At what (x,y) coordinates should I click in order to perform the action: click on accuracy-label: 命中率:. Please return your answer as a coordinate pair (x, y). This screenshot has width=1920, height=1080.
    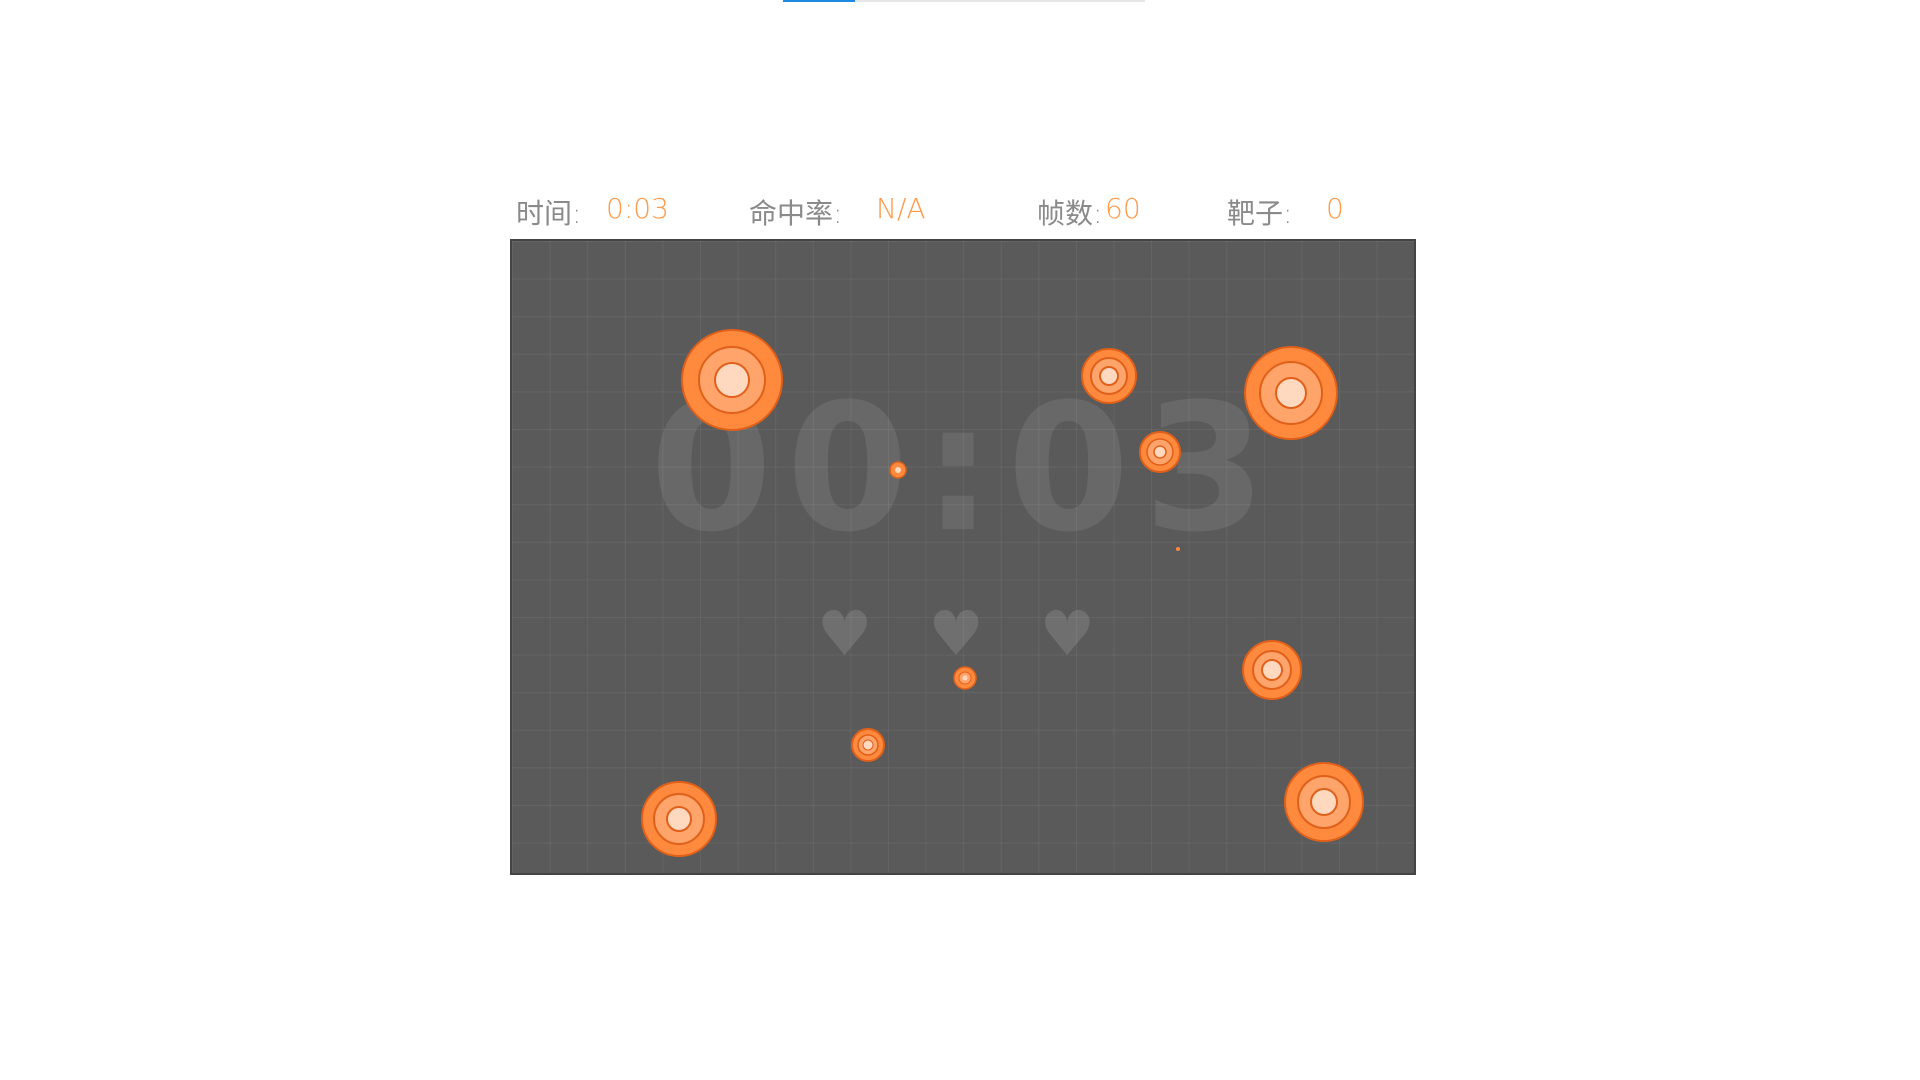
    Looking at the image, I should click on (796, 213).